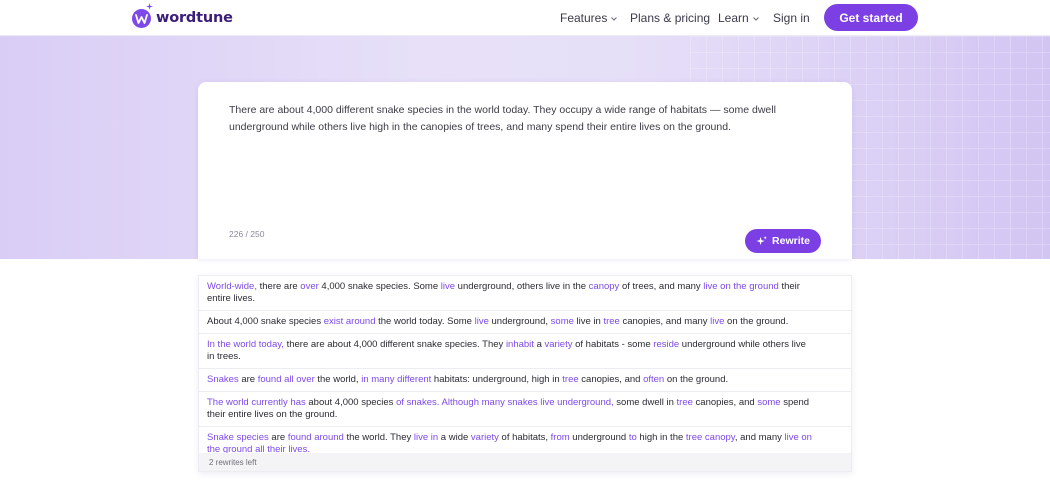 Image resolution: width=1050 pixels, height=496 pixels. What do you see at coordinates (351, 402) in the screenshot?
I see `unchanged-phrase: about 4,000 species` at bounding box center [351, 402].